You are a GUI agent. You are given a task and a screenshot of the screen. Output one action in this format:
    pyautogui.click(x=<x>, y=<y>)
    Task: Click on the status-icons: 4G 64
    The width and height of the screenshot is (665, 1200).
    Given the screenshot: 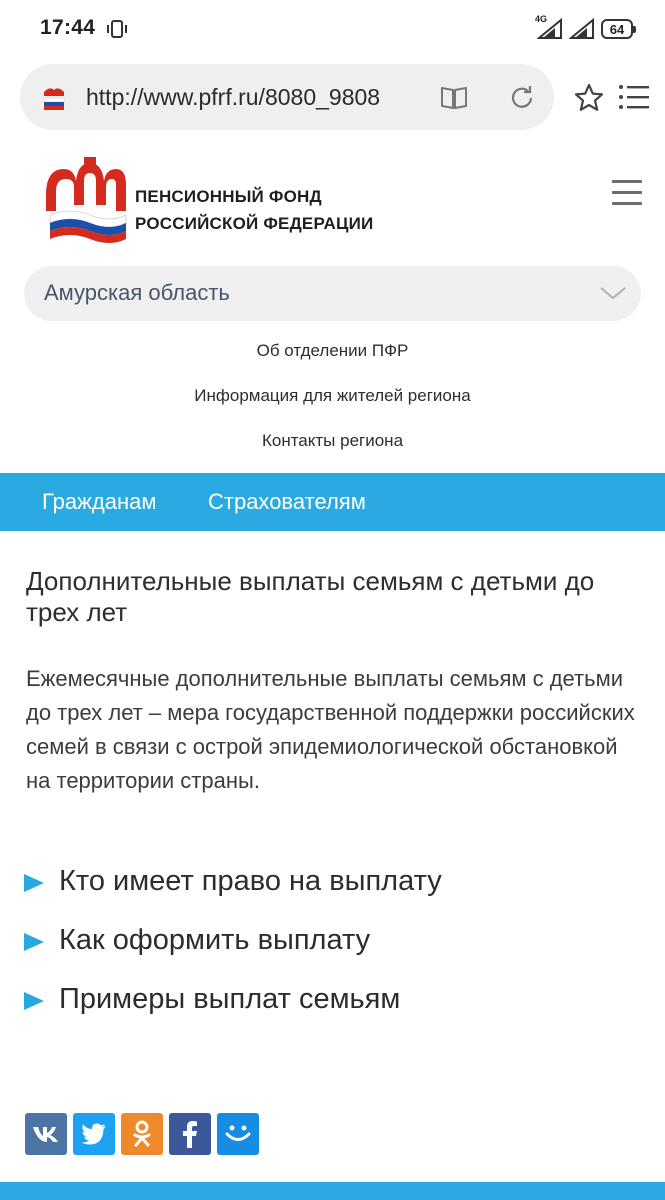 What is the action you would take?
    pyautogui.click(x=585, y=28)
    